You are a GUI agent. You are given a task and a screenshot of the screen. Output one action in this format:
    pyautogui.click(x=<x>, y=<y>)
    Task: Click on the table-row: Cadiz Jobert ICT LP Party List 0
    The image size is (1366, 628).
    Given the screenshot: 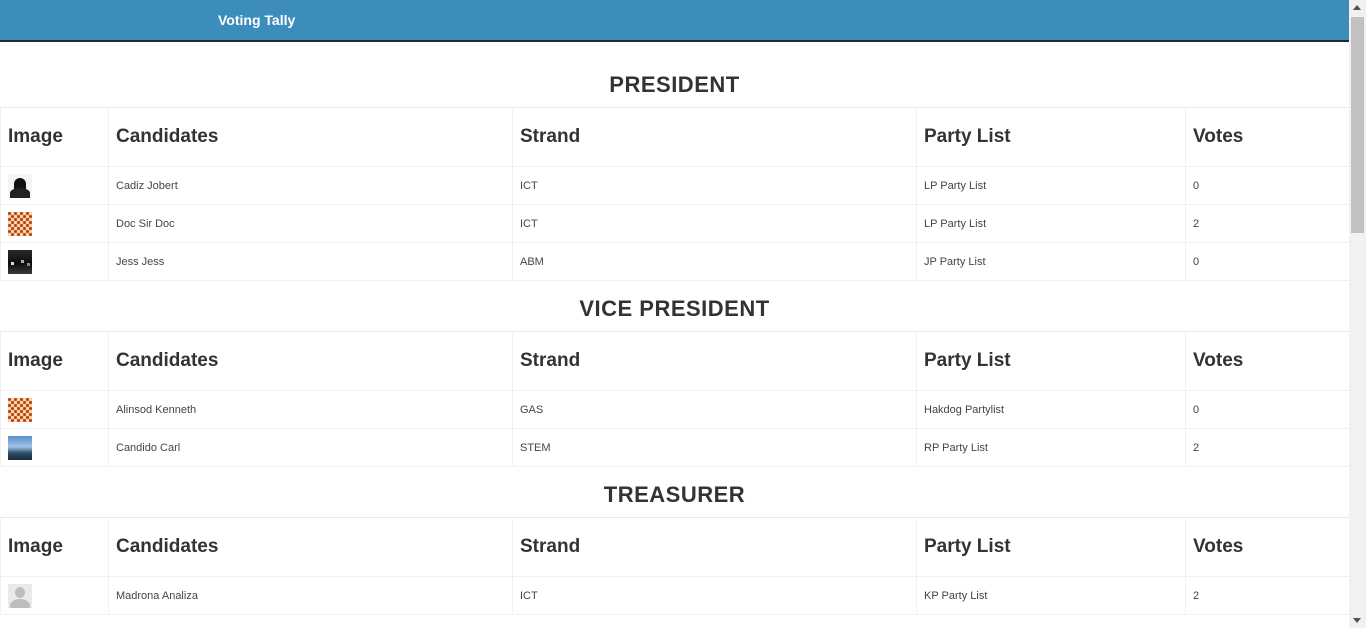 What is the action you would take?
    pyautogui.click(x=674, y=185)
    